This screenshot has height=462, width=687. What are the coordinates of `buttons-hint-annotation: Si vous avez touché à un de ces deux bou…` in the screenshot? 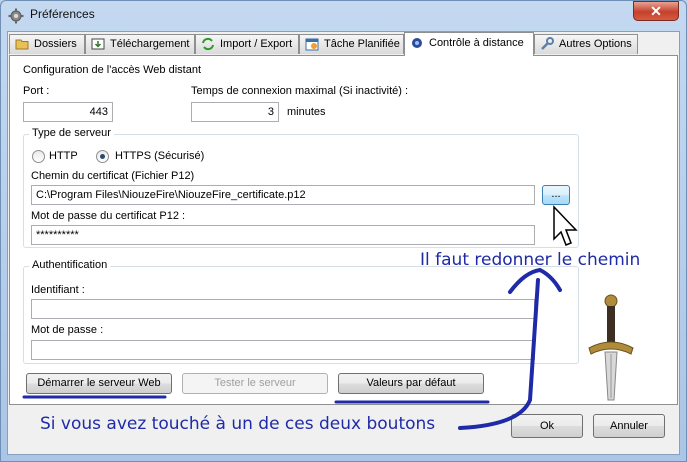 It's located at (238, 424).